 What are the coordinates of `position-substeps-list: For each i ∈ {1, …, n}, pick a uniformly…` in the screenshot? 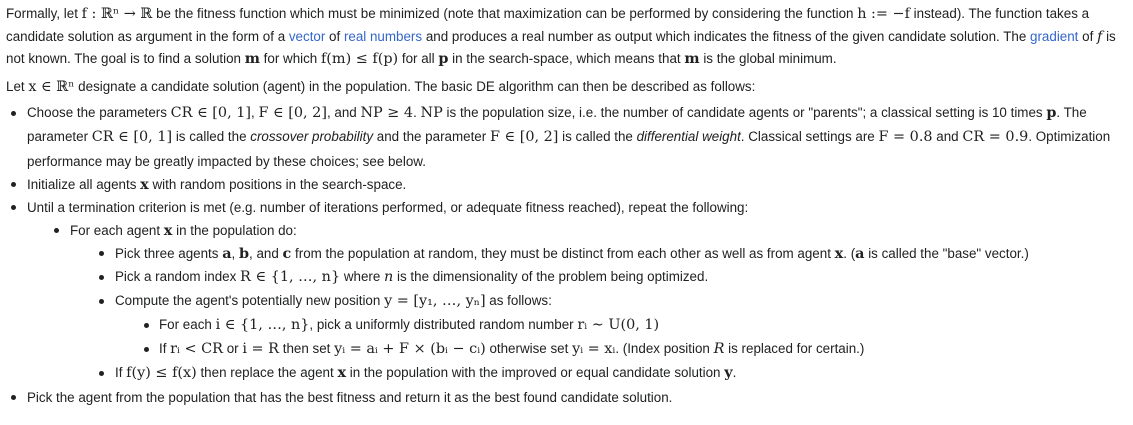 It's located at (632, 337).